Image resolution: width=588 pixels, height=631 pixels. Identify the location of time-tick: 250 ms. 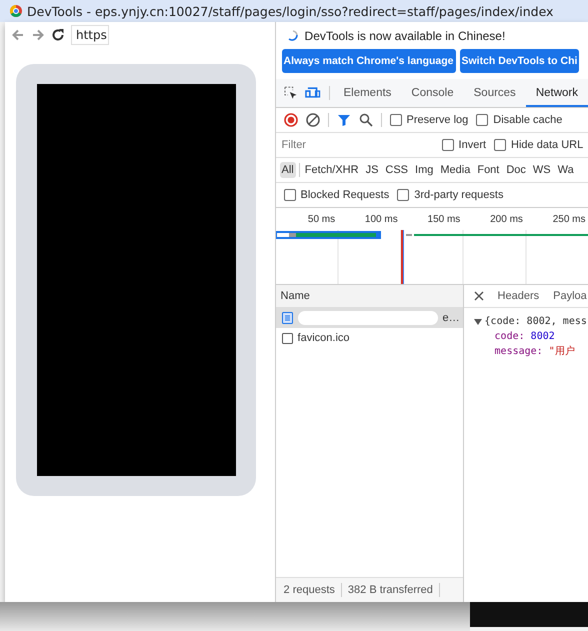
(569, 219).